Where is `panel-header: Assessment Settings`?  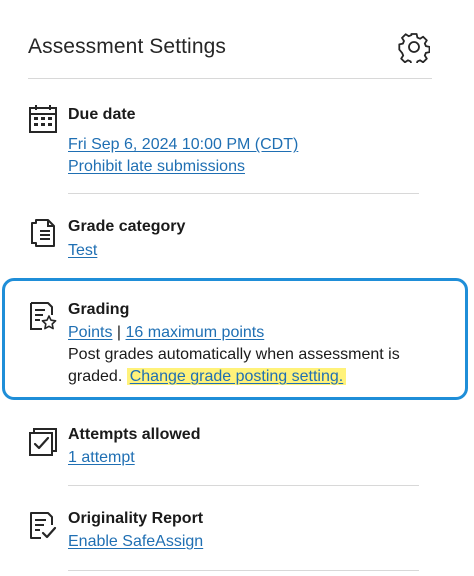
panel-header: Assessment Settings is located at coordinates (230, 52).